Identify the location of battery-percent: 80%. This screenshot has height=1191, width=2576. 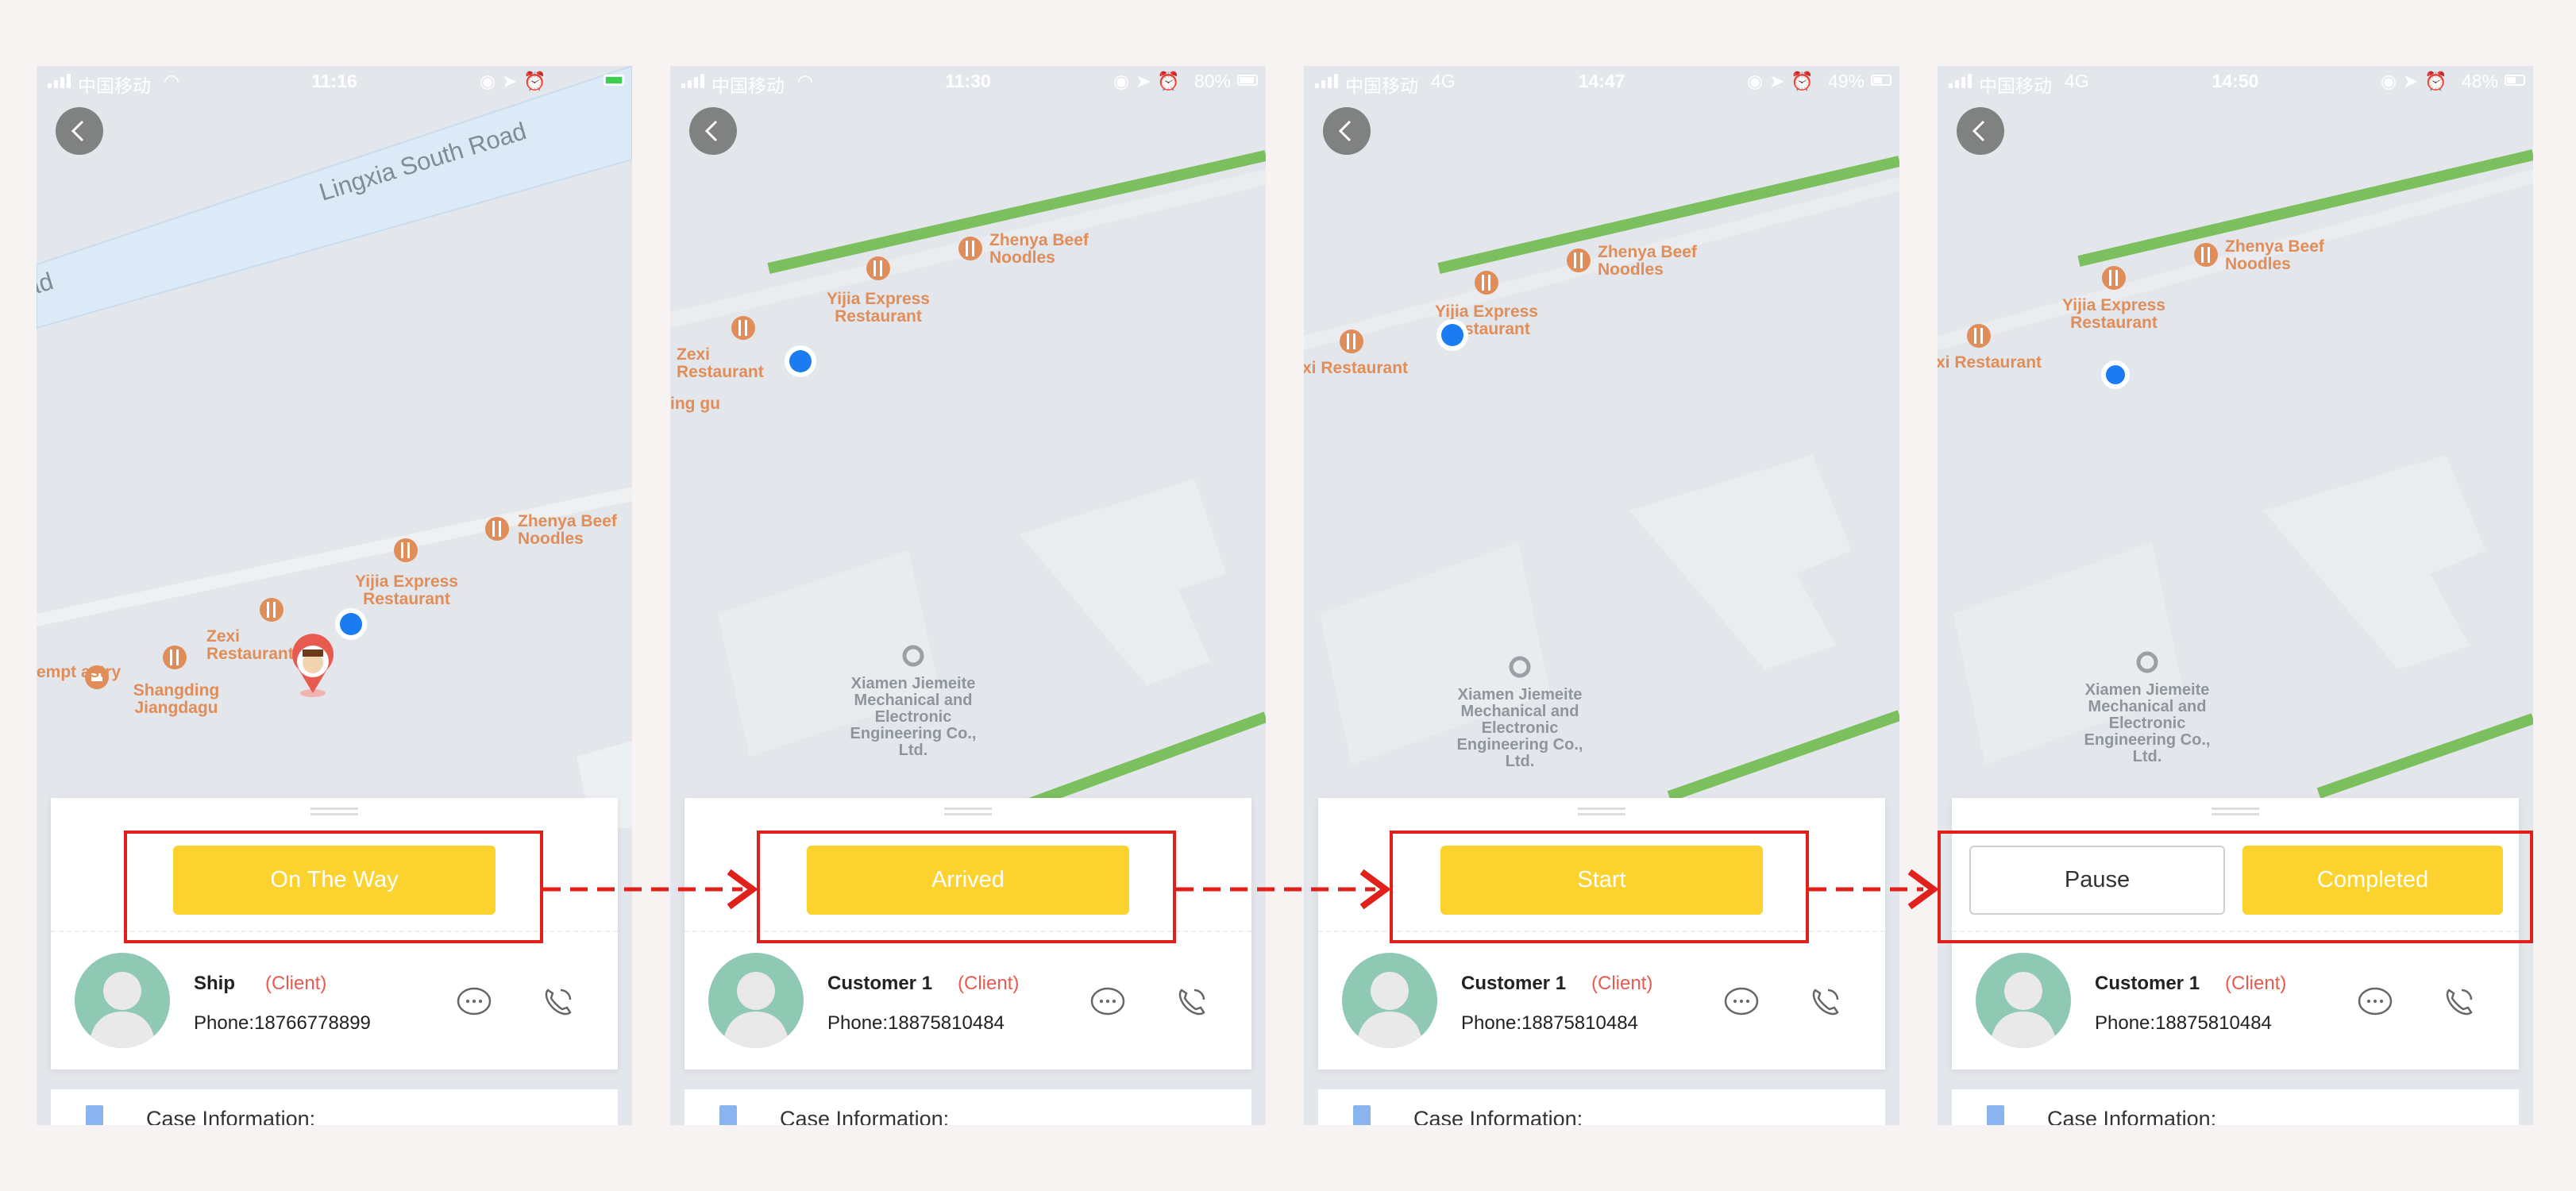
(1212, 81).